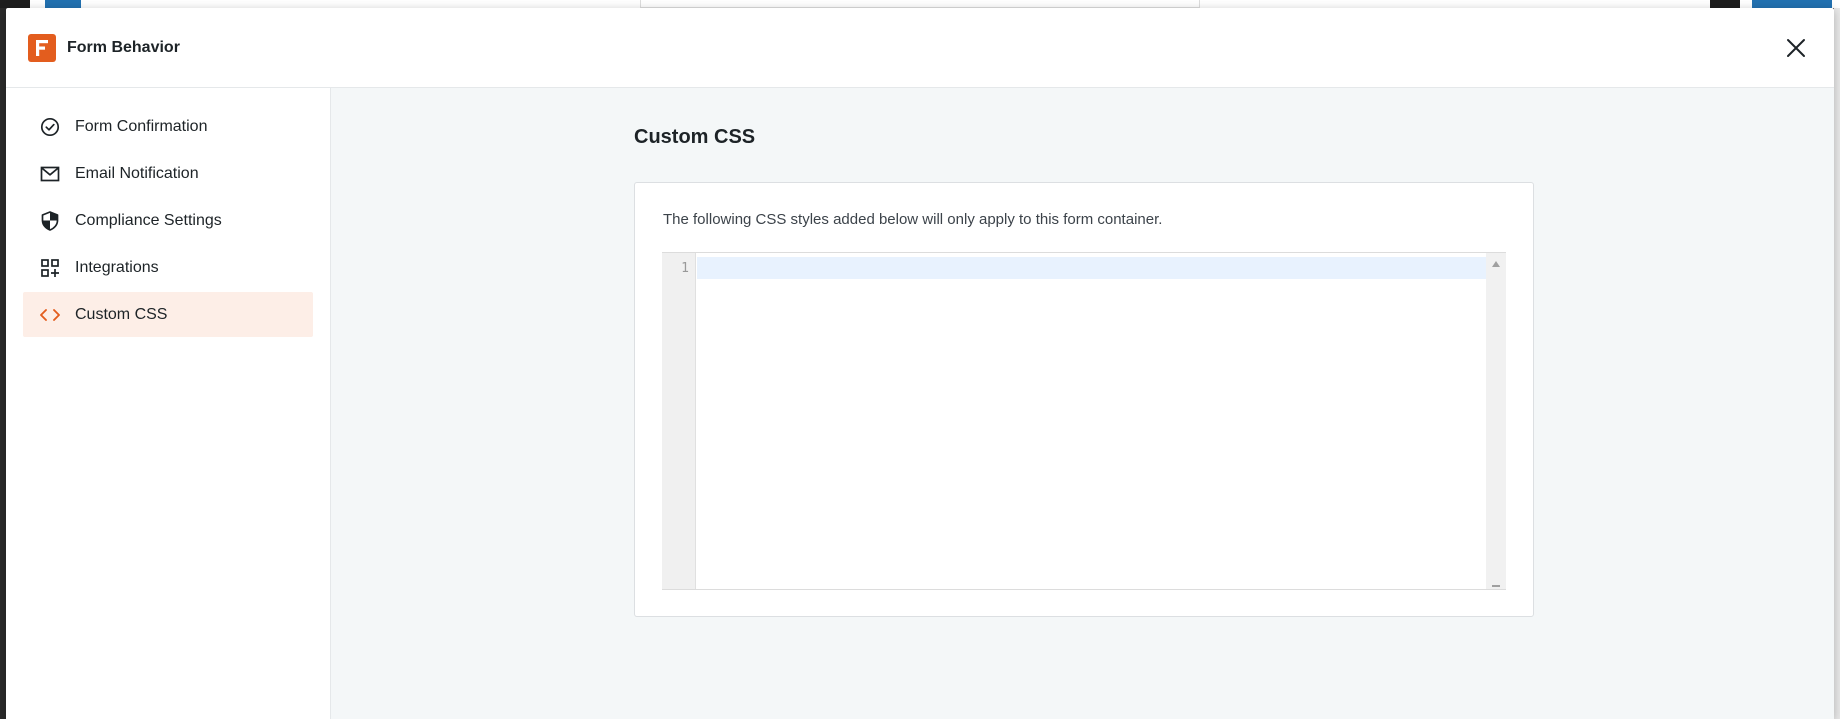  I want to click on editor-scrollbar, so click(1496, 421).